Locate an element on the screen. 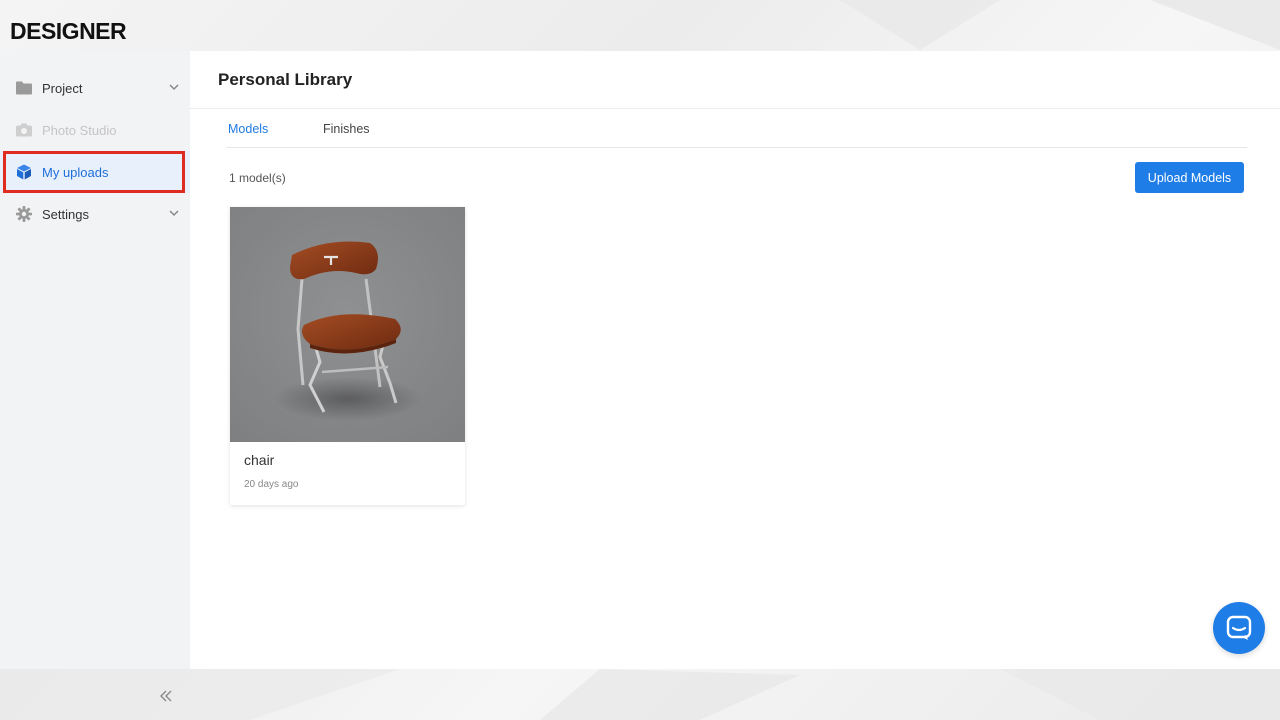 Image resolution: width=1280 pixels, height=720 pixels. cube-icon is located at coordinates (23, 172).